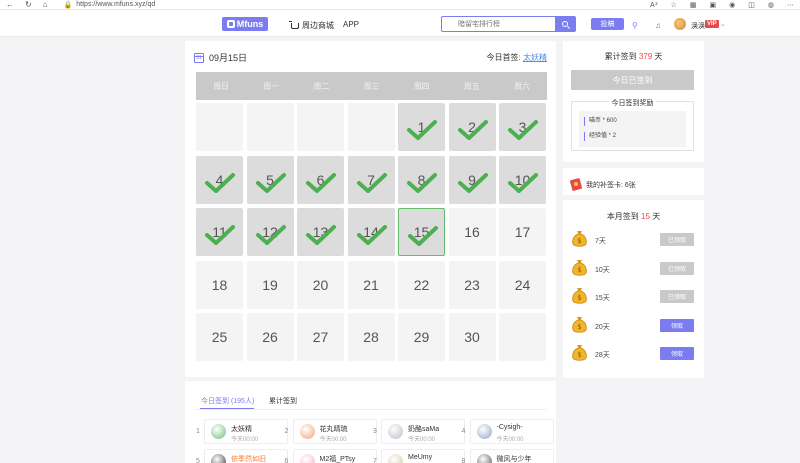 This screenshot has width=800, height=463. I want to click on user-card: 2 花丸晴琉 今天00:00, so click(331, 431).